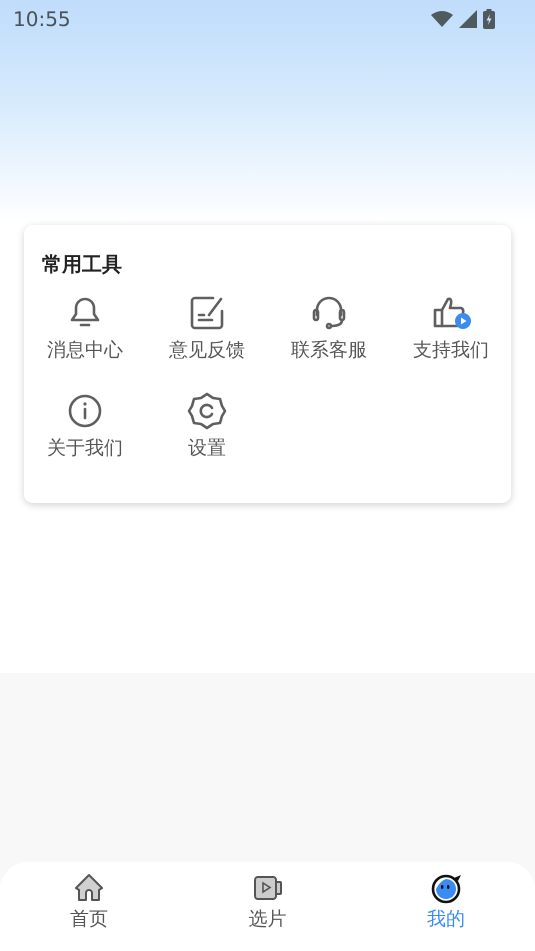 This screenshot has height=951, width=535. Describe the element at coordinates (446, 888) in the screenshot. I see `round-character-icon` at that location.